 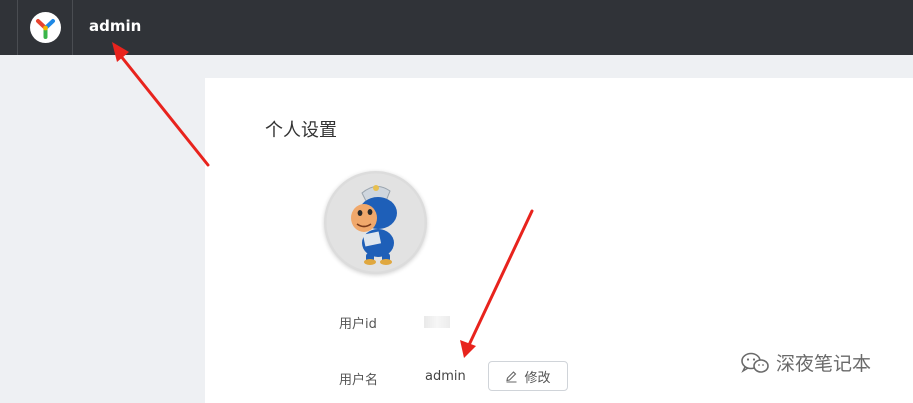 I want to click on watermark: 深夜笔记本, so click(x=805, y=362).